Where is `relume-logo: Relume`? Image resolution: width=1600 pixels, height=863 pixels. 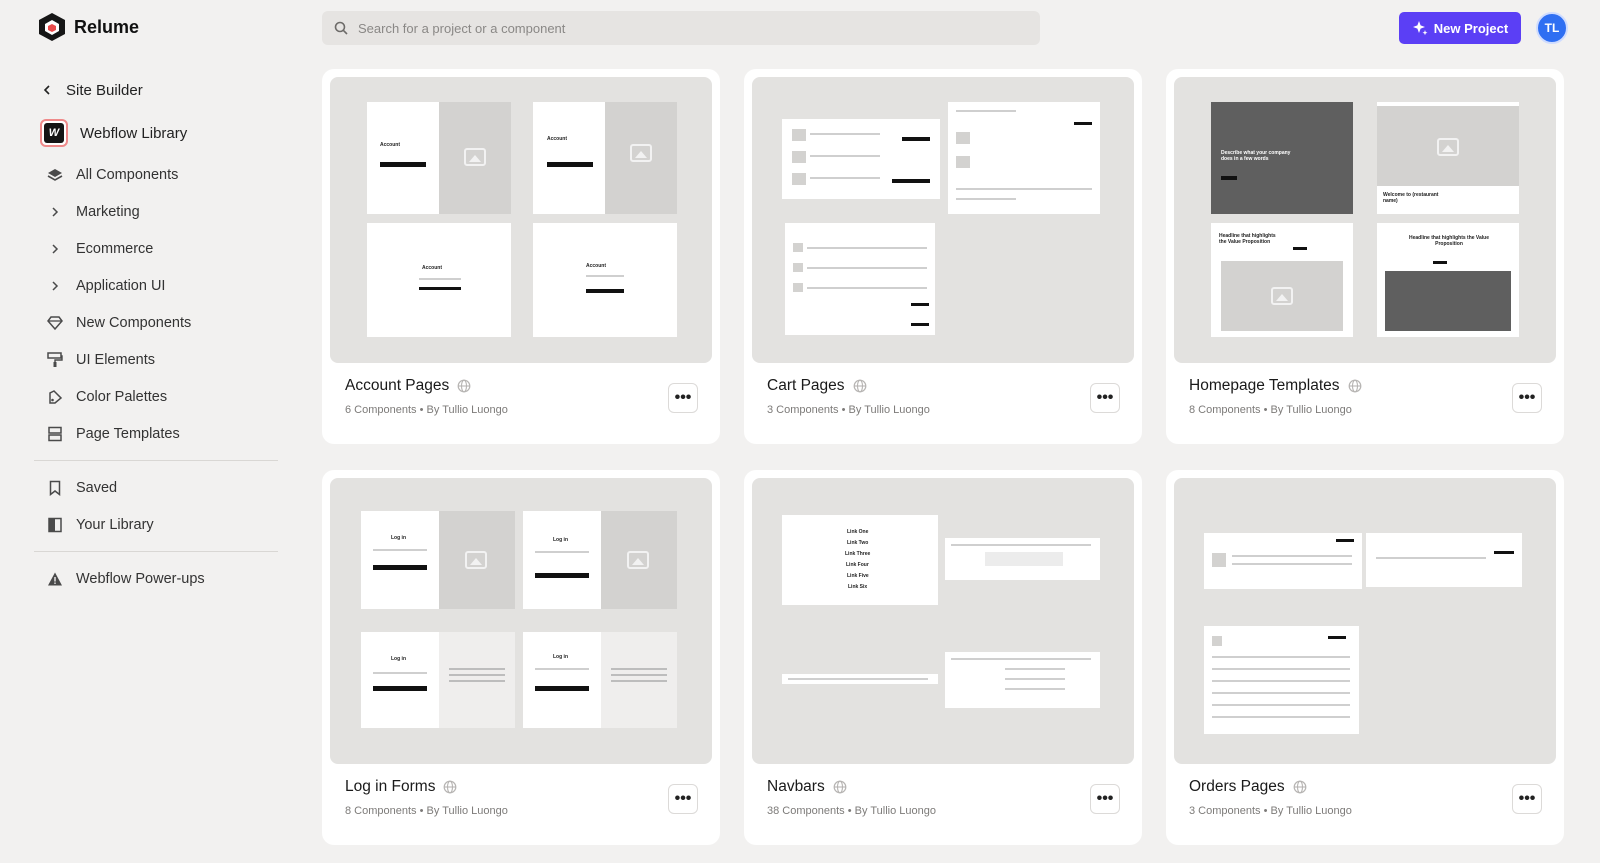 relume-logo: Relume is located at coordinates (88, 27).